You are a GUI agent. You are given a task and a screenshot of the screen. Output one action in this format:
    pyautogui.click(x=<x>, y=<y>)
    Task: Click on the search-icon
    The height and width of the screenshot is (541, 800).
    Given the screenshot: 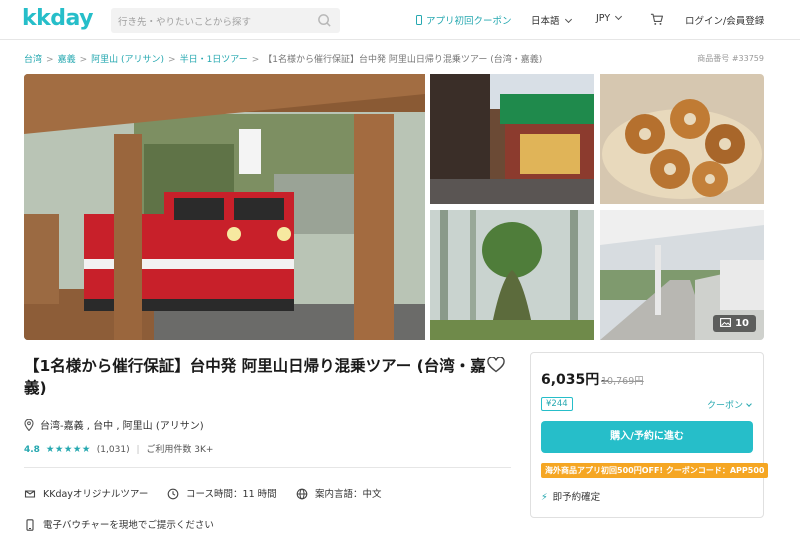 What is the action you would take?
    pyautogui.click(x=324, y=20)
    